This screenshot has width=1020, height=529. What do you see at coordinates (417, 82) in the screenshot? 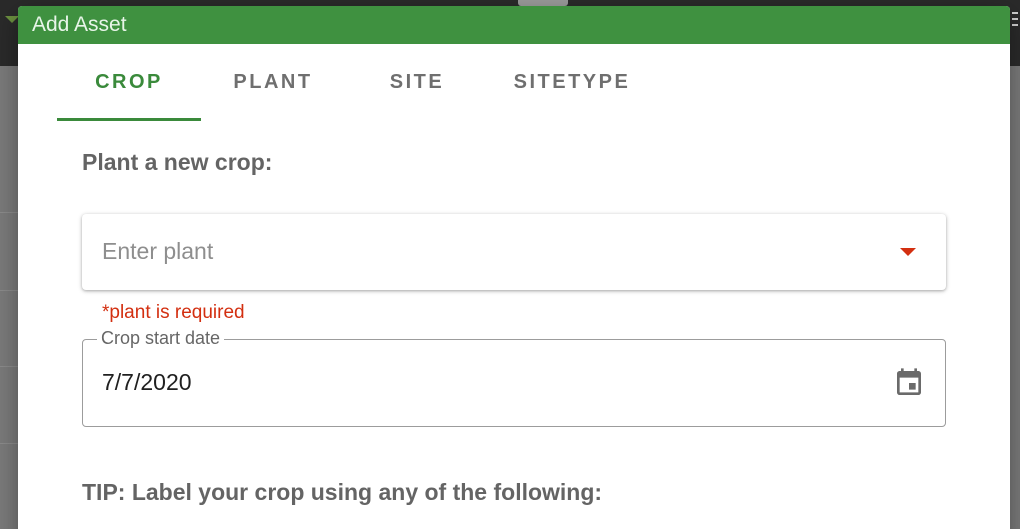
I see `tab-site: SITE` at bounding box center [417, 82].